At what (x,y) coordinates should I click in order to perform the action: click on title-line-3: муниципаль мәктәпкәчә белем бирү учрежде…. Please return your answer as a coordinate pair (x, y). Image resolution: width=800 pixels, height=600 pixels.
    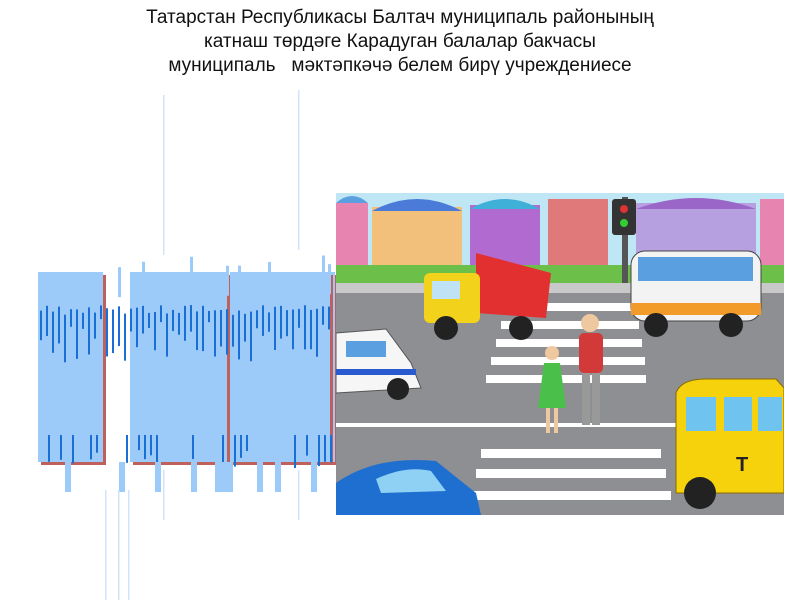
    Looking at the image, I should click on (400, 65).